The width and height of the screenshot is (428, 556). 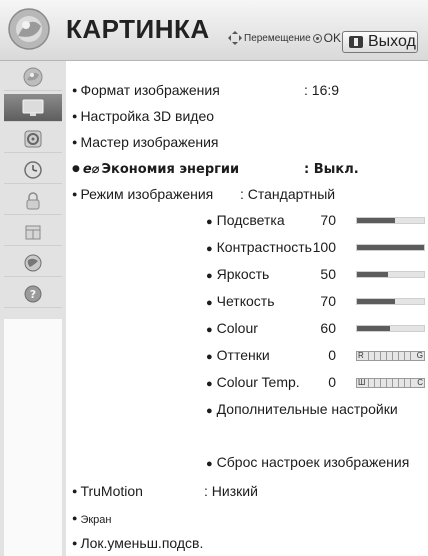 What do you see at coordinates (91, 169) in the screenshot?
I see `eco-icon: e⌀` at bounding box center [91, 169].